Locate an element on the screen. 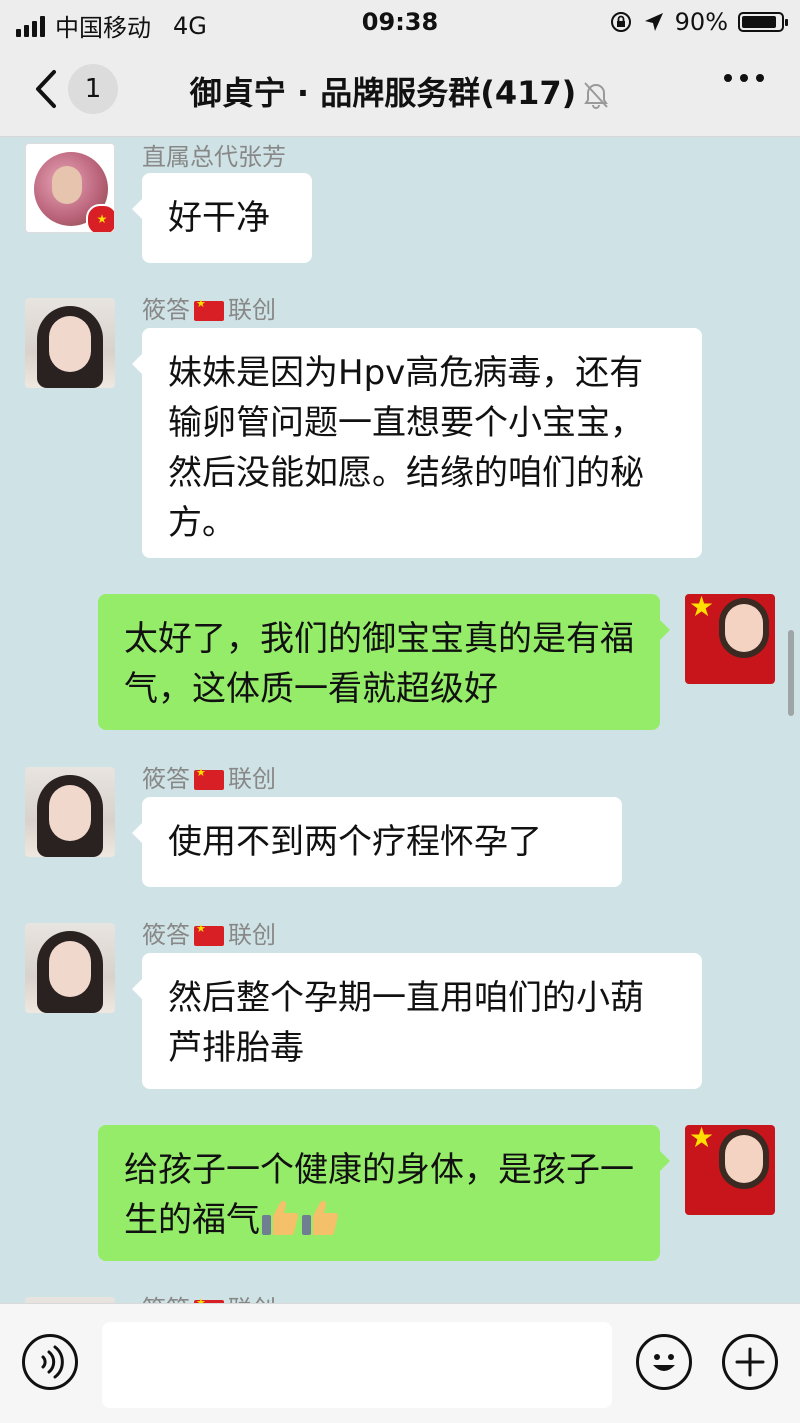  orientation-lock-icon is located at coordinates (620, 22).